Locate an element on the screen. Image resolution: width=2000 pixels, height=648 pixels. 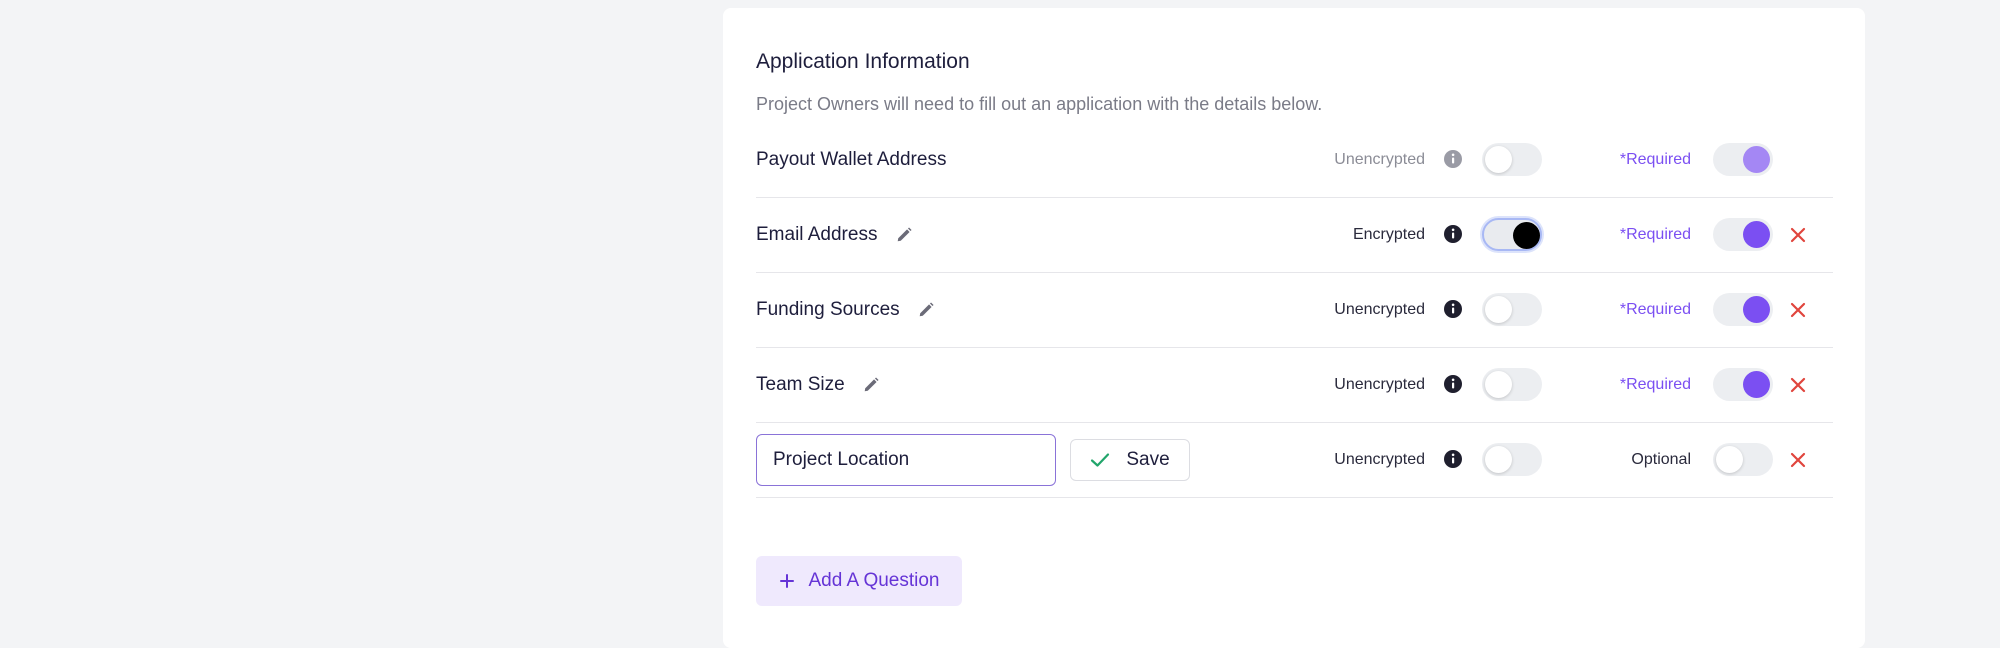
question-label-text: Funding Sources is located at coordinates (828, 309).